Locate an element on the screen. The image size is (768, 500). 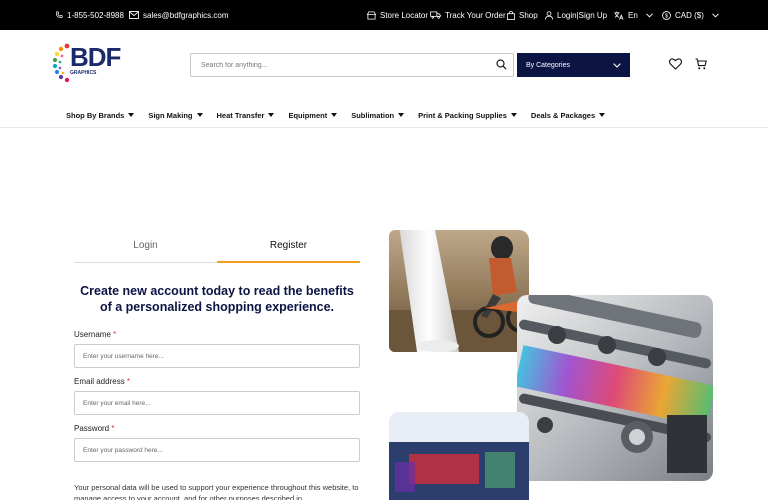
nav-item-heat-transfer: Heat Transfer is located at coordinates (246, 115).